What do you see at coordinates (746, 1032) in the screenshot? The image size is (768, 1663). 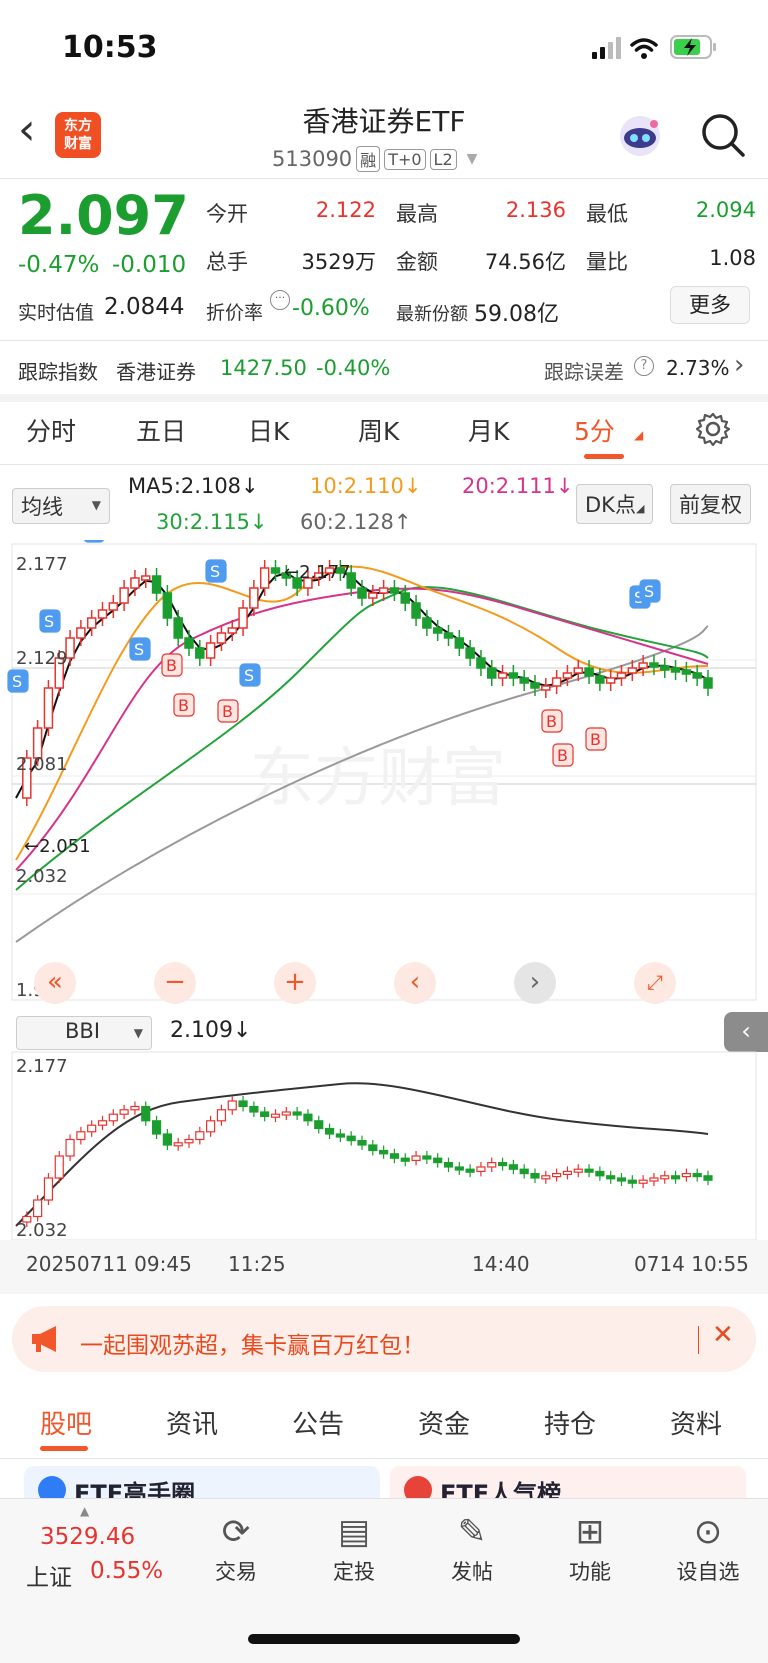 I see `collapse-panel-icon: ‹` at bounding box center [746, 1032].